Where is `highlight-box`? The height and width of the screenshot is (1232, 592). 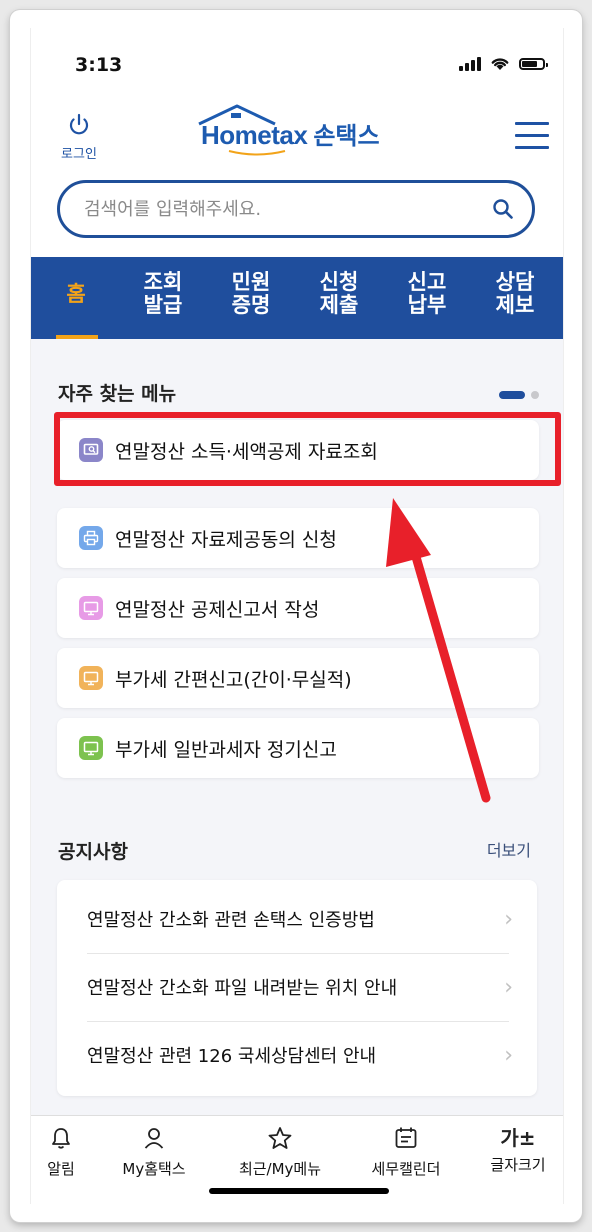 highlight-box is located at coordinates (307, 449).